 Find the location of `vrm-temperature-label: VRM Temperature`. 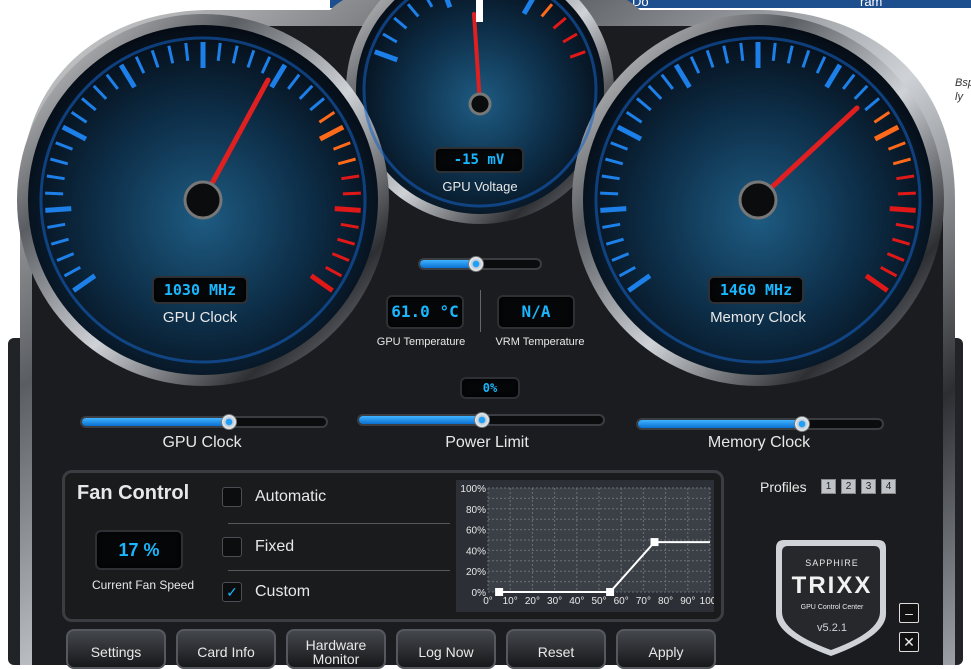

vrm-temperature-label: VRM Temperature is located at coordinates (540, 342).